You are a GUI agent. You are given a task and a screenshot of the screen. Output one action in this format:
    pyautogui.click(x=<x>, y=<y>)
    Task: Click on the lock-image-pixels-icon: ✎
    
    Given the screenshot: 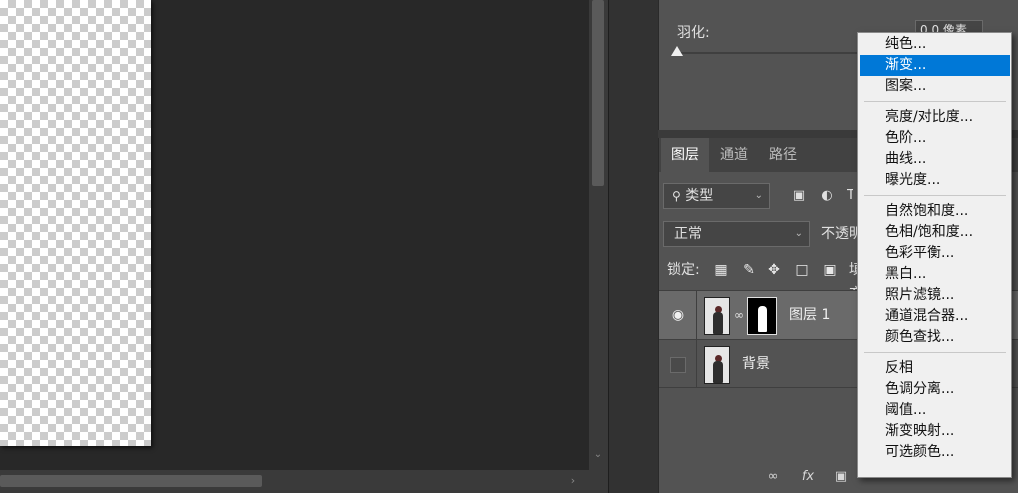 What is the action you would take?
    pyautogui.click(x=749, y=270)
    